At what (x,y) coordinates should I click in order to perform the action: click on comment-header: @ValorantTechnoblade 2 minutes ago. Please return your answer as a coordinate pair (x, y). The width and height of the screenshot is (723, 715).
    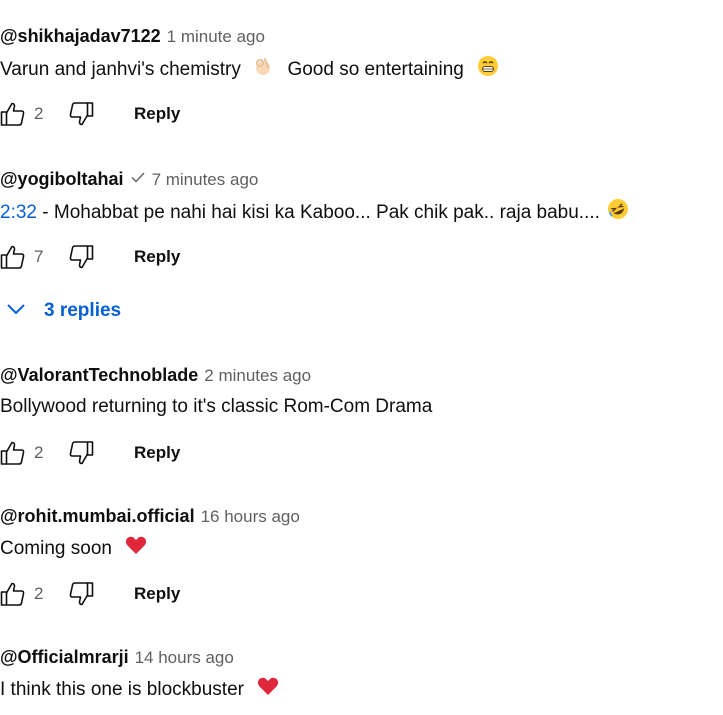
    Looking at the image, I should click on (155, 375).